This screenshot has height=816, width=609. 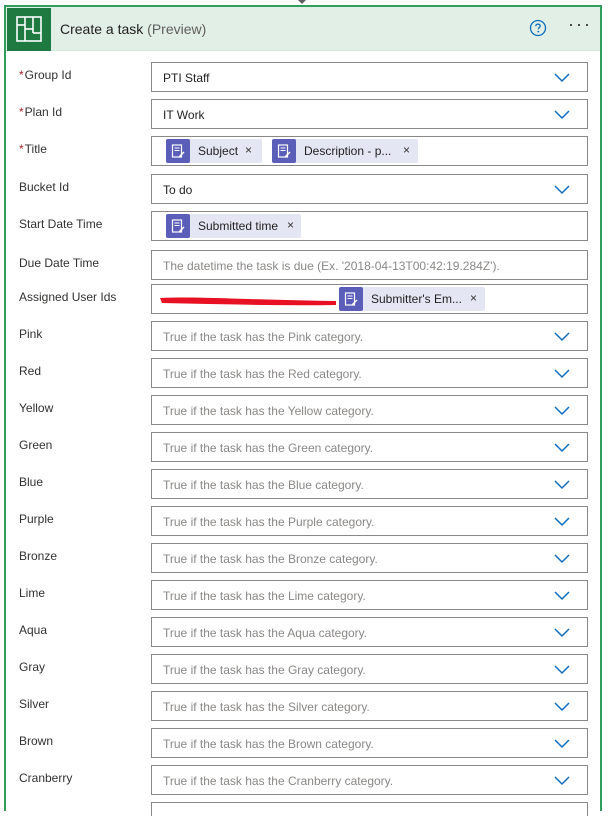 What do you see at coordinates (214, 151) in the screenshot?
I see `dynamic-token-subject: Subject ×` at bounding box center [214, 151].